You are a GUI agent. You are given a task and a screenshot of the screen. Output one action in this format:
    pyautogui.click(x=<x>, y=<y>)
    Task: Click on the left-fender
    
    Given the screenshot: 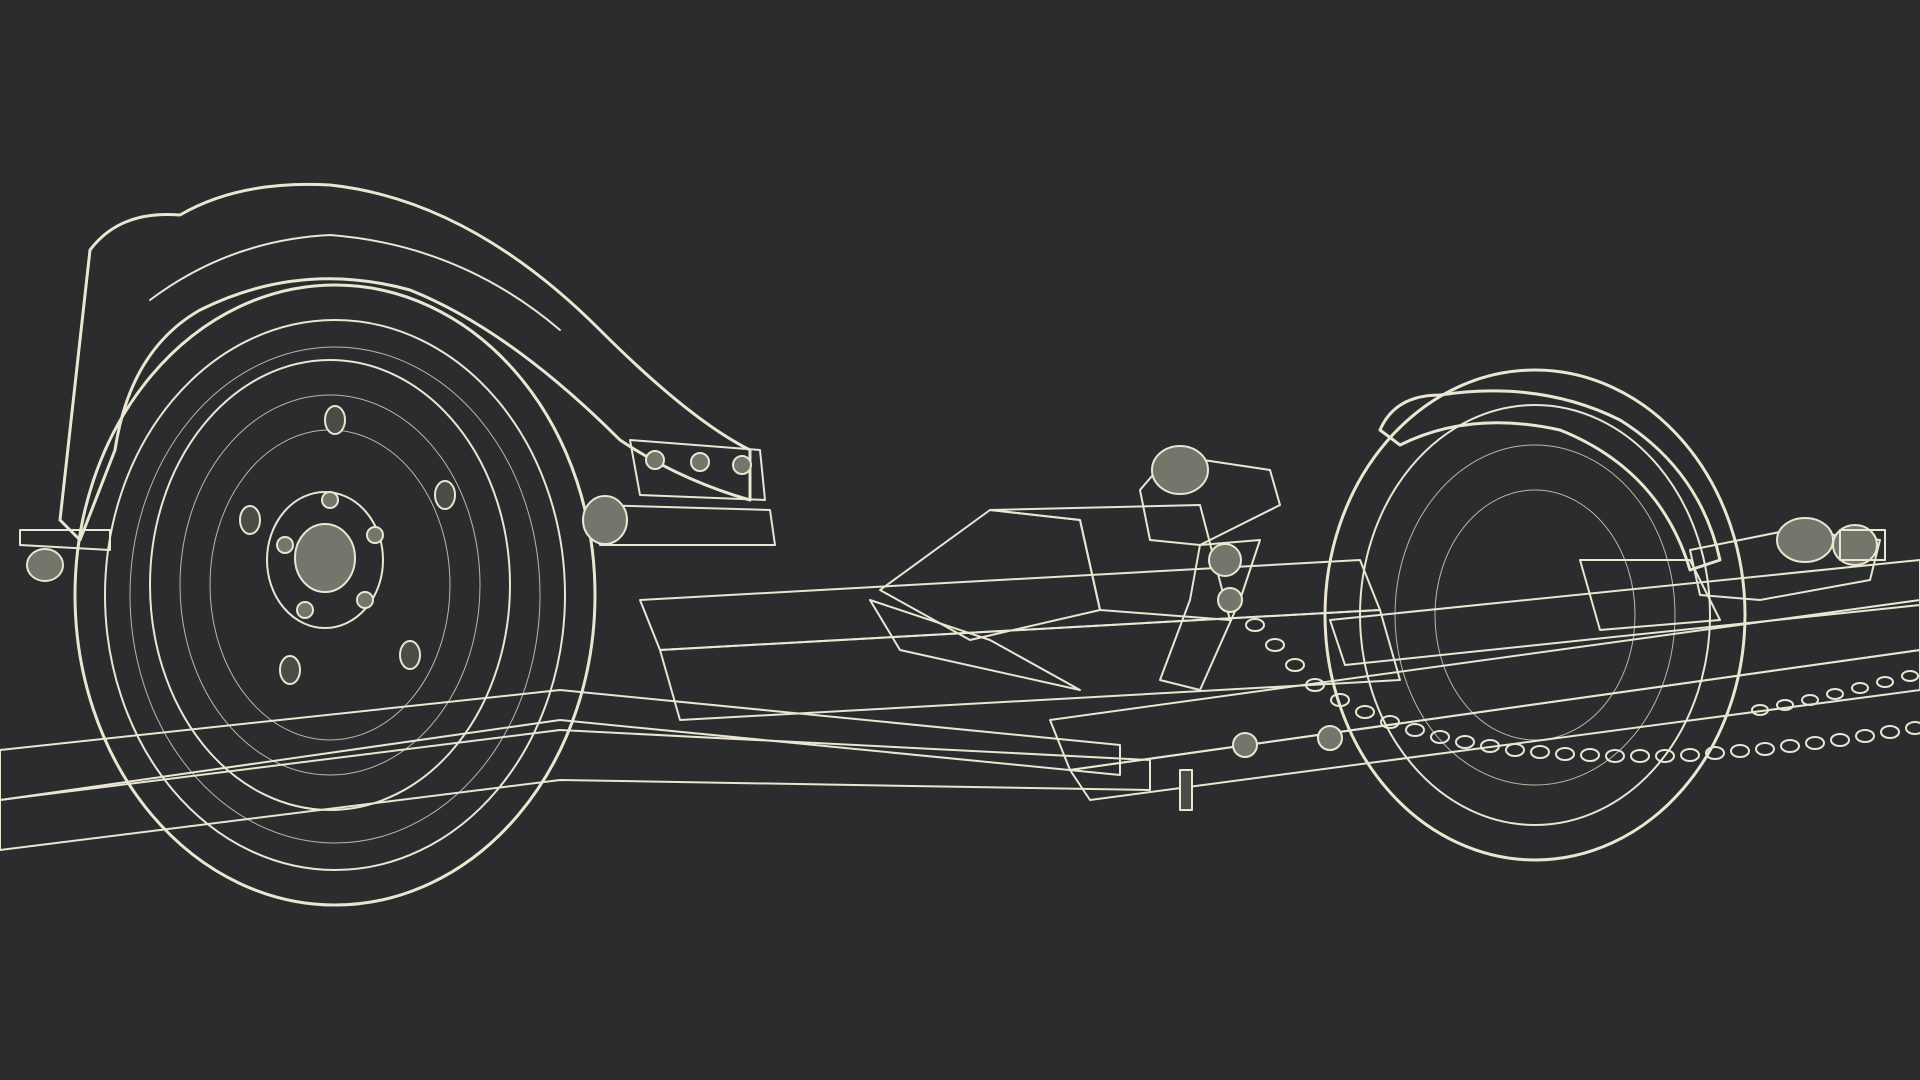 What is the action you would take?
    pyautogui.click(x=392, y=382)
    